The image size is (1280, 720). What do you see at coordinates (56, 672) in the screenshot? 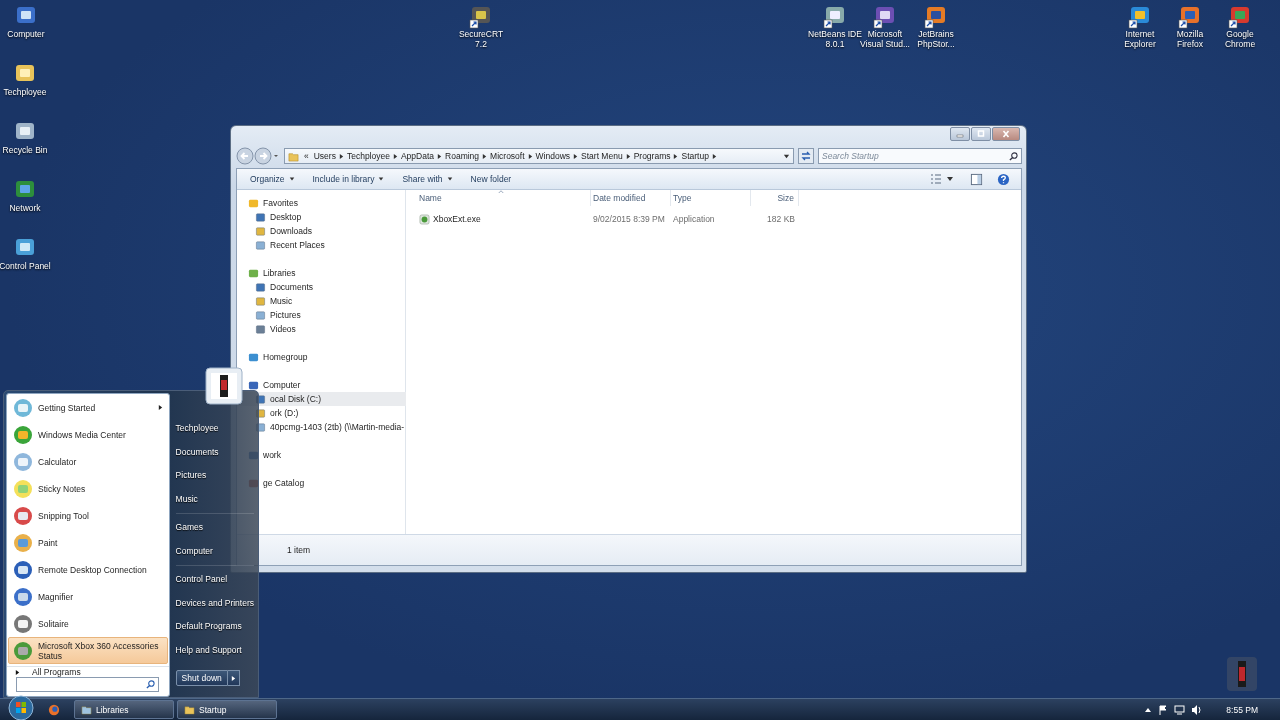
I see `all-programs-label: All Programs` at bounding box center [56, 672].